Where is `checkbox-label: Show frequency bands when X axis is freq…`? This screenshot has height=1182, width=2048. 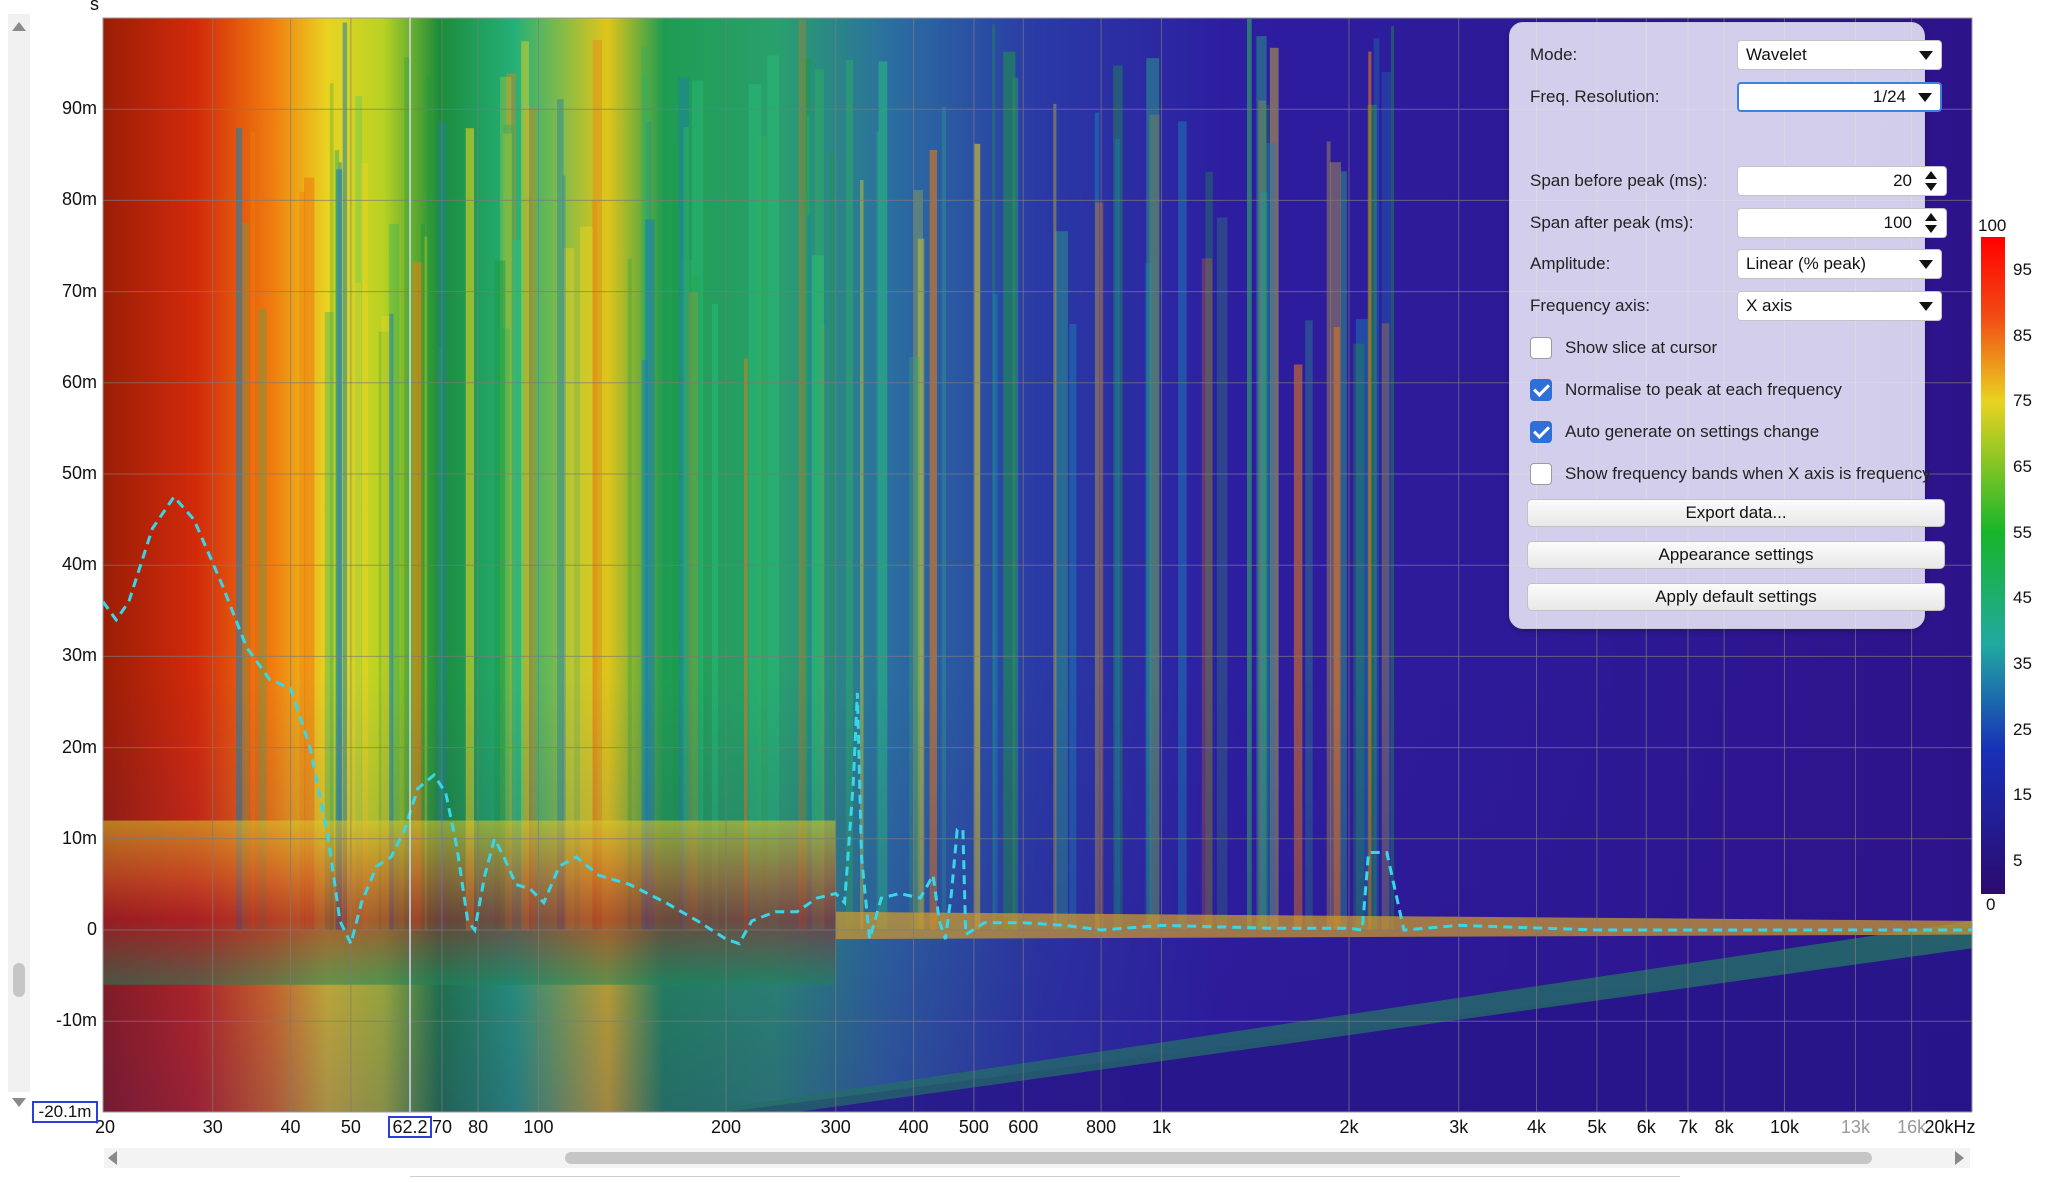
checkbox-label: Show frequency bands when X axis is freq… is located at coordinates (1748, 474).